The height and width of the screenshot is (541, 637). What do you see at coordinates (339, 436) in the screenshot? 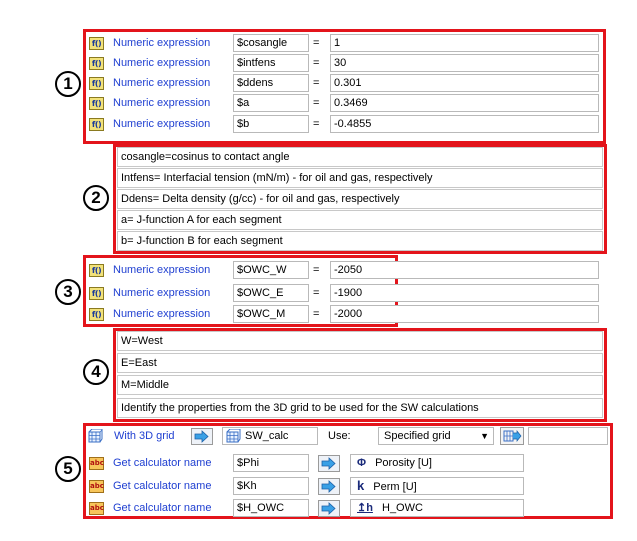
I see `use-label: Use:` at bounding box center [339, 436].